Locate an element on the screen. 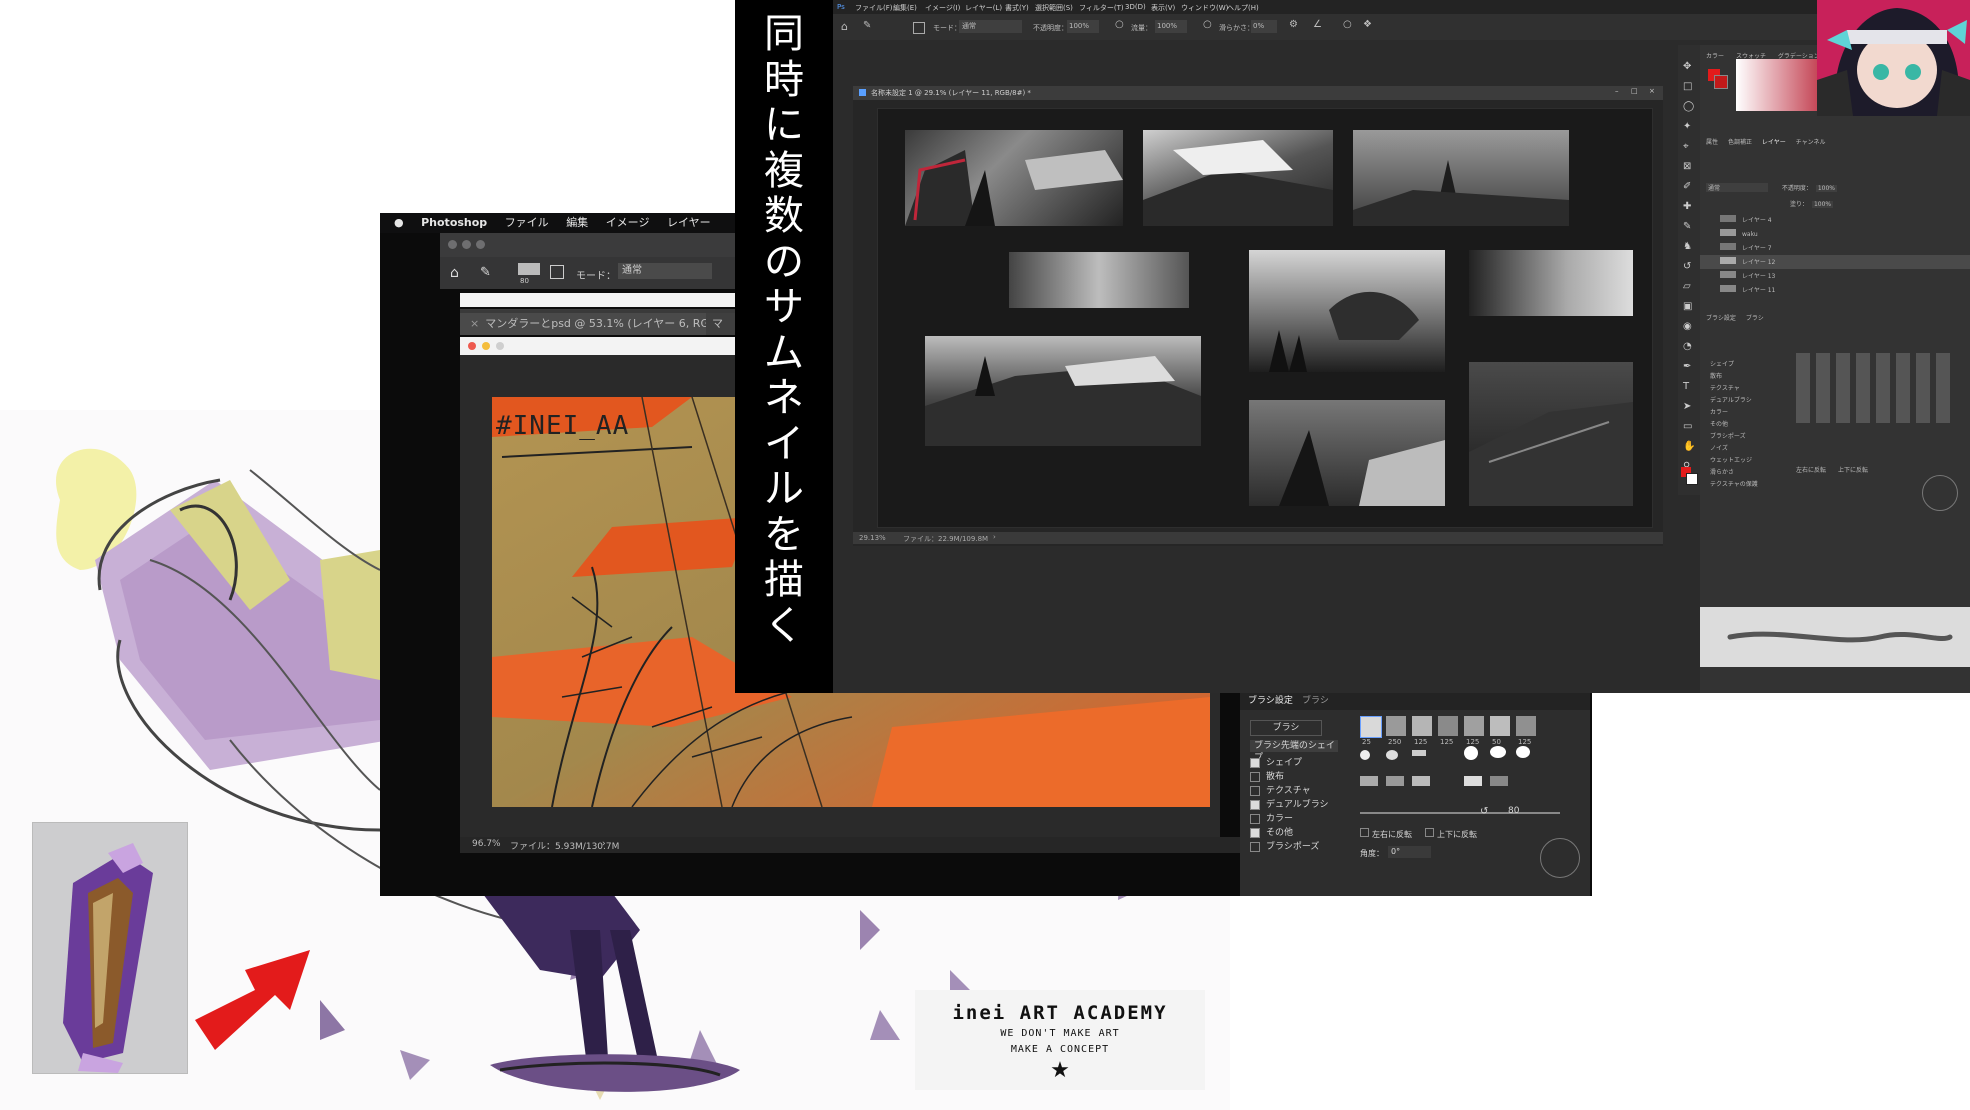  pressure-size-icon: ○ is located at coordinates (1347, 24).